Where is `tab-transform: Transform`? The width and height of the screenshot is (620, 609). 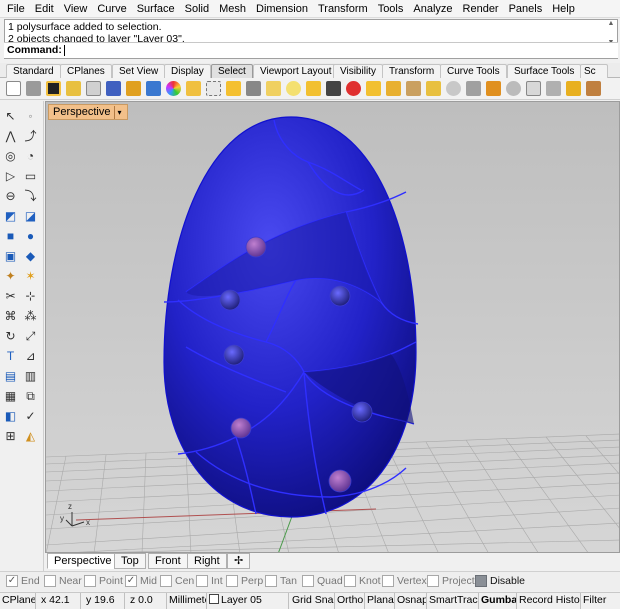 tab-transform: Transform is located at coordinates (412, 71).